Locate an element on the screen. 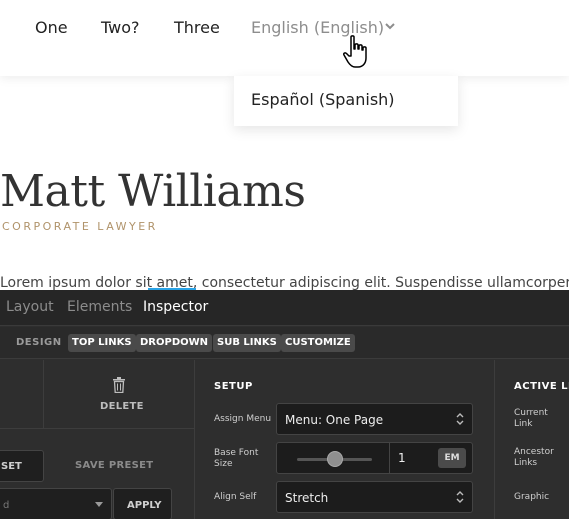 The height and width of the screenshot is (519, 569). ancestor-links-label: Ancestor Links is located at coordinates (534, 457).